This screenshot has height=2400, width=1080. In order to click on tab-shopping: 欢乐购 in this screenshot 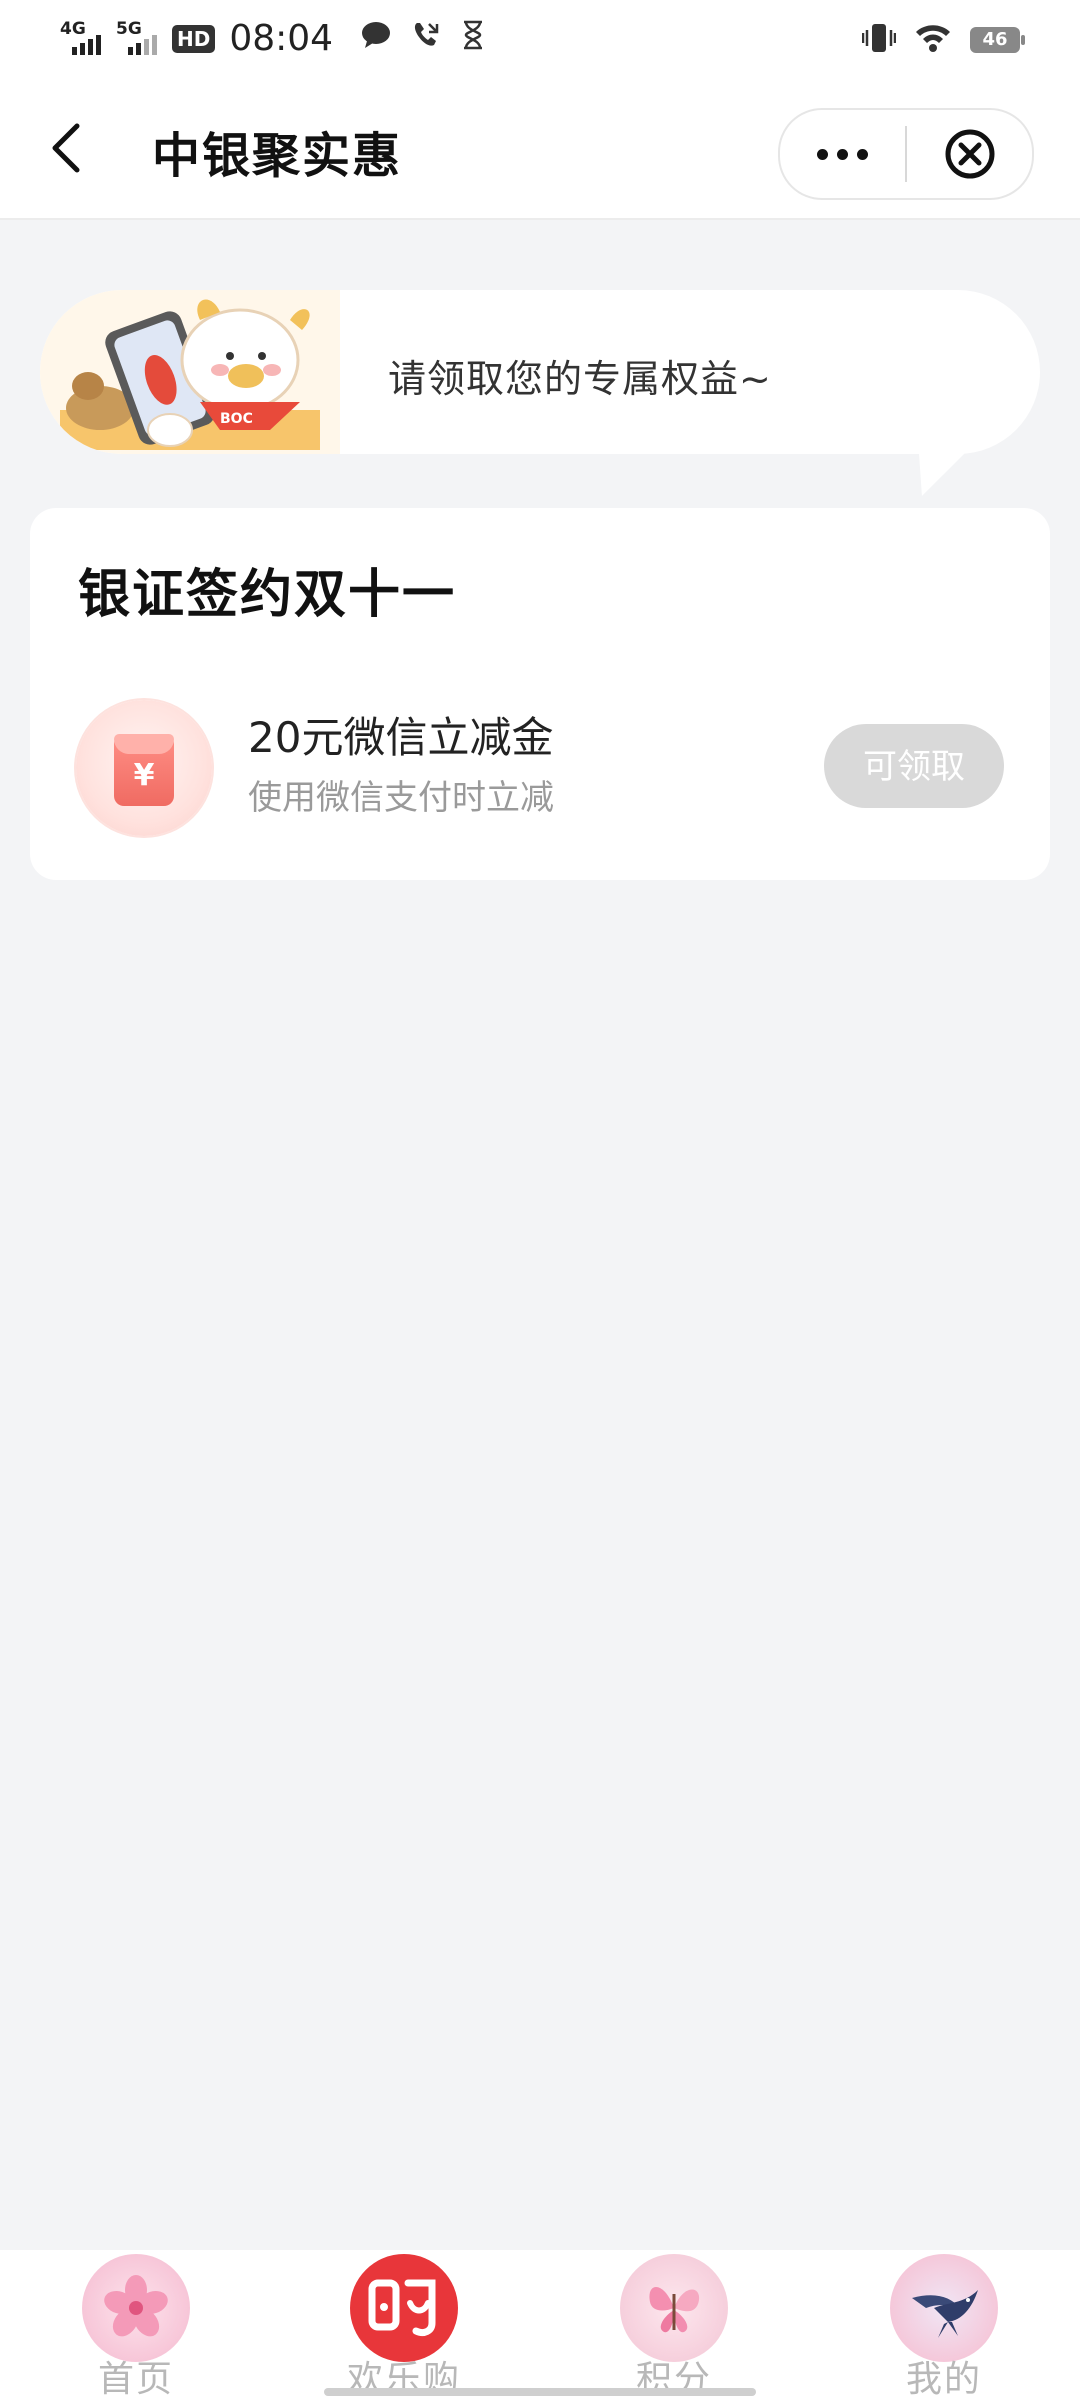, I will do `click(404, 2325)`.